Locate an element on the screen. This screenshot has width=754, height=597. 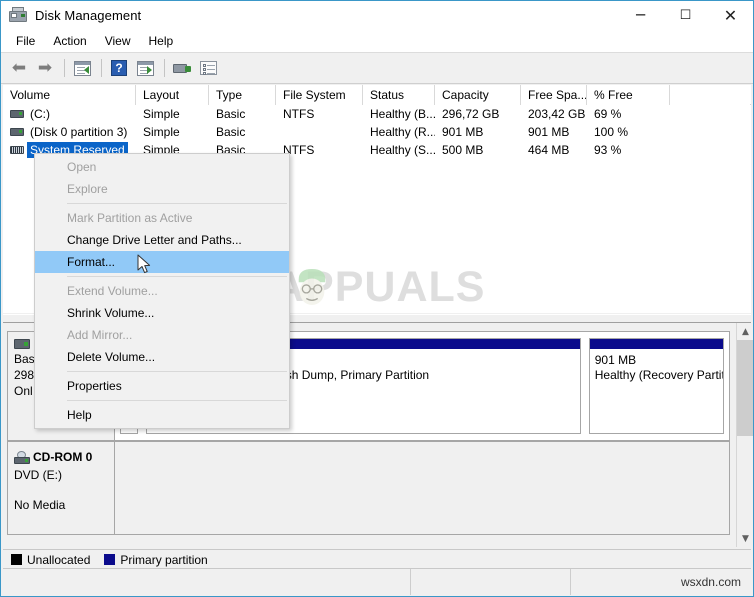
free-space-cell: 203,42 GB is located at coordinates (557, 114).